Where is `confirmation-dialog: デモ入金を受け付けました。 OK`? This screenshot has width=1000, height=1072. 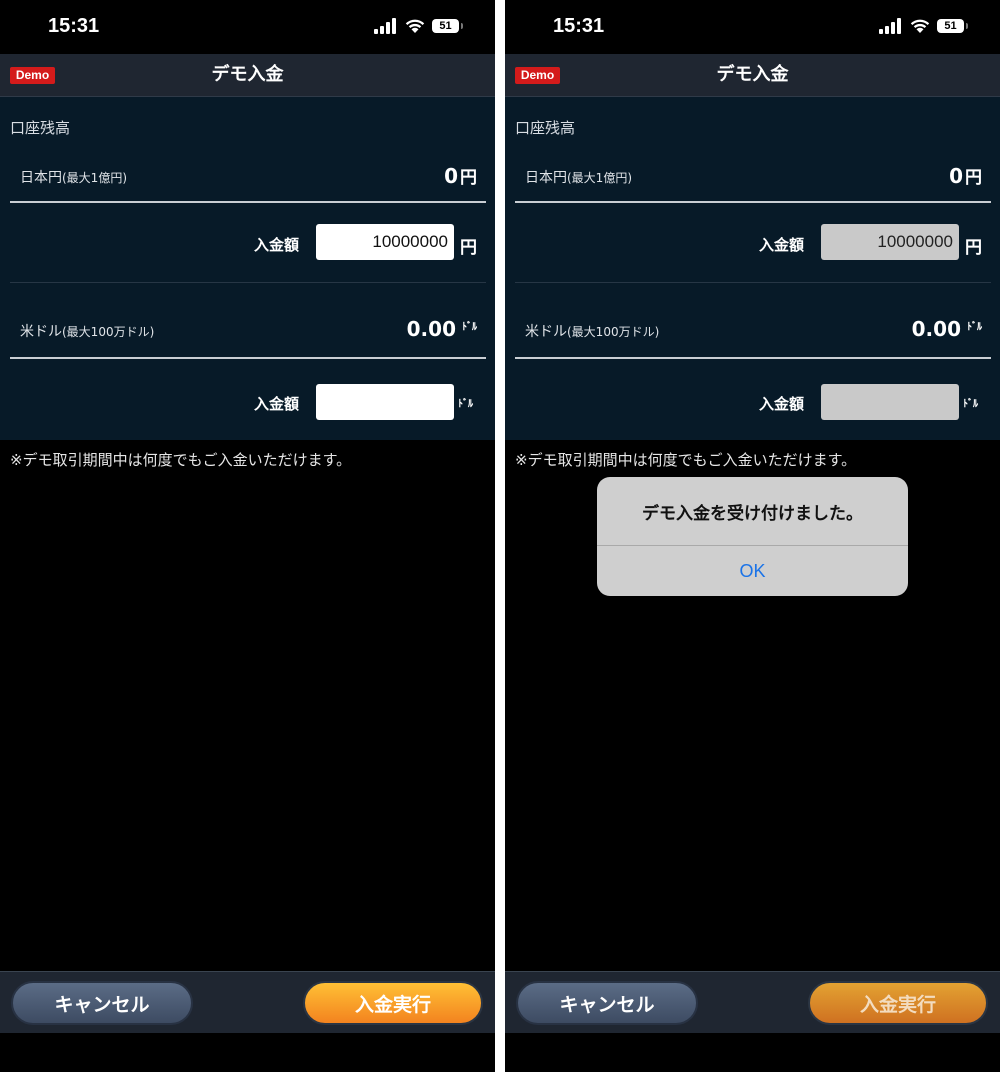 confirmation-dialog: デモ入金を受け付けました。 OK is located at coordinates (752, 536).